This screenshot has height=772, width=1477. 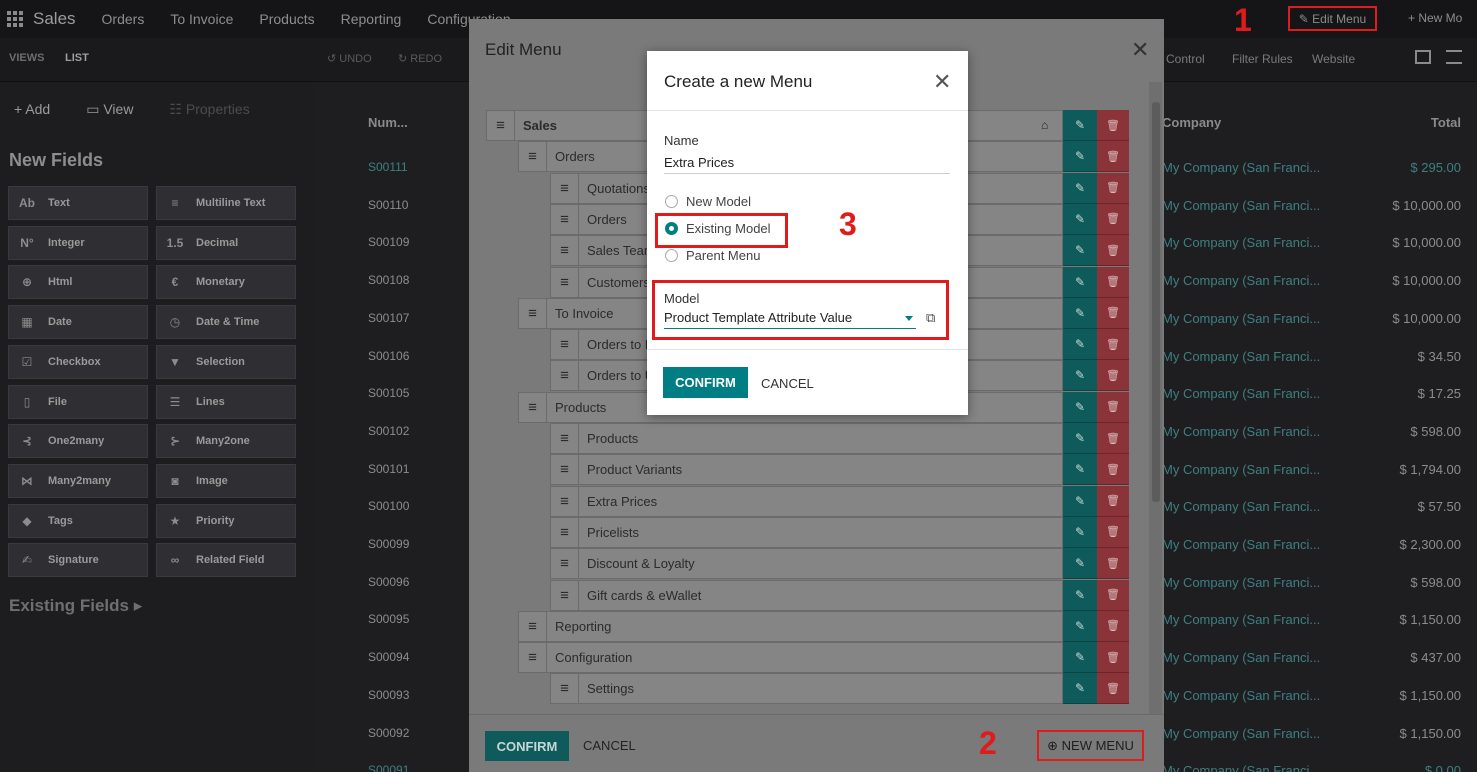 I want to click on field-type-item: ▯ File, so click(x=78, y=401).